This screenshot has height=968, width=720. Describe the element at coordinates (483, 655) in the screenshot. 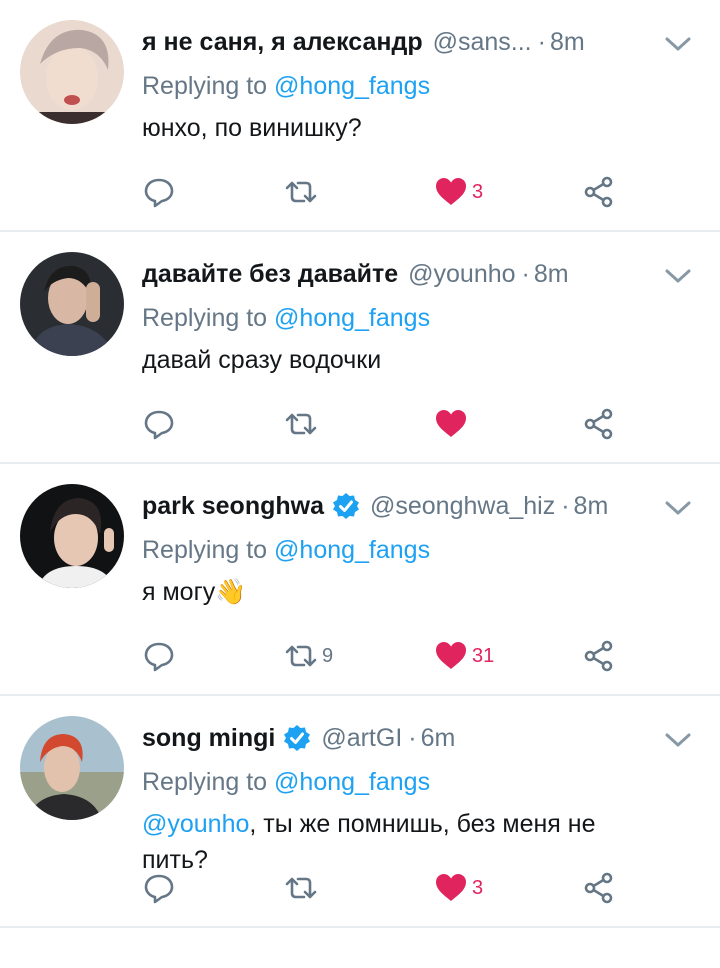

I see `like-count: 31` at that location.